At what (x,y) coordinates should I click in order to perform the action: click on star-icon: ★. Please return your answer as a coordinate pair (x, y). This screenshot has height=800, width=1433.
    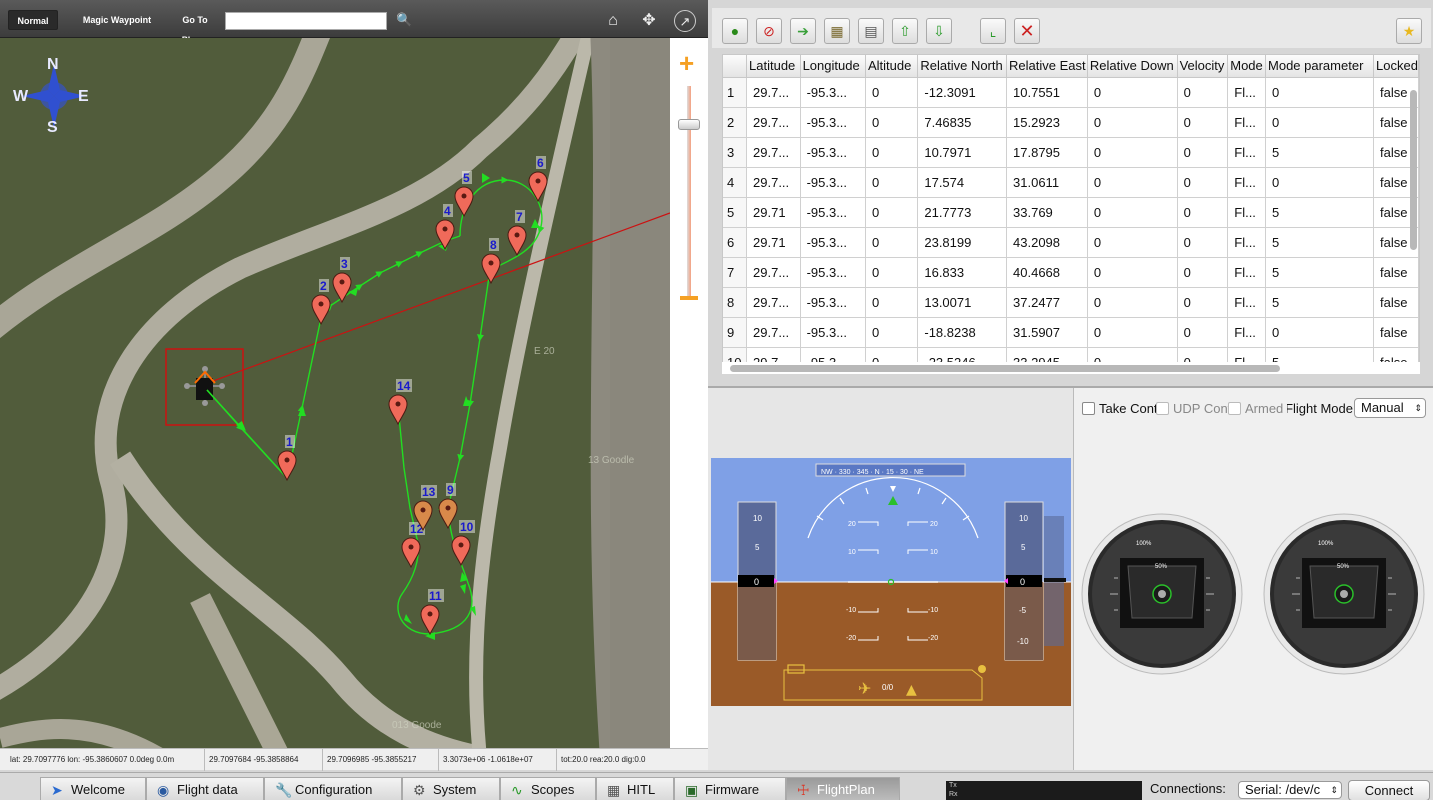
    Looking at the image, I should click on (1409, 31).